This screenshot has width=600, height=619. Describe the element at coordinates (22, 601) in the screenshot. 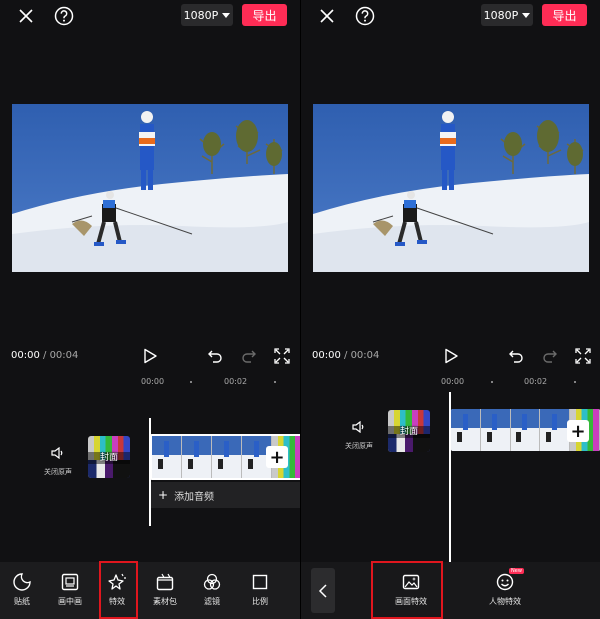

I see `tool-label: 贴纸` at that location.